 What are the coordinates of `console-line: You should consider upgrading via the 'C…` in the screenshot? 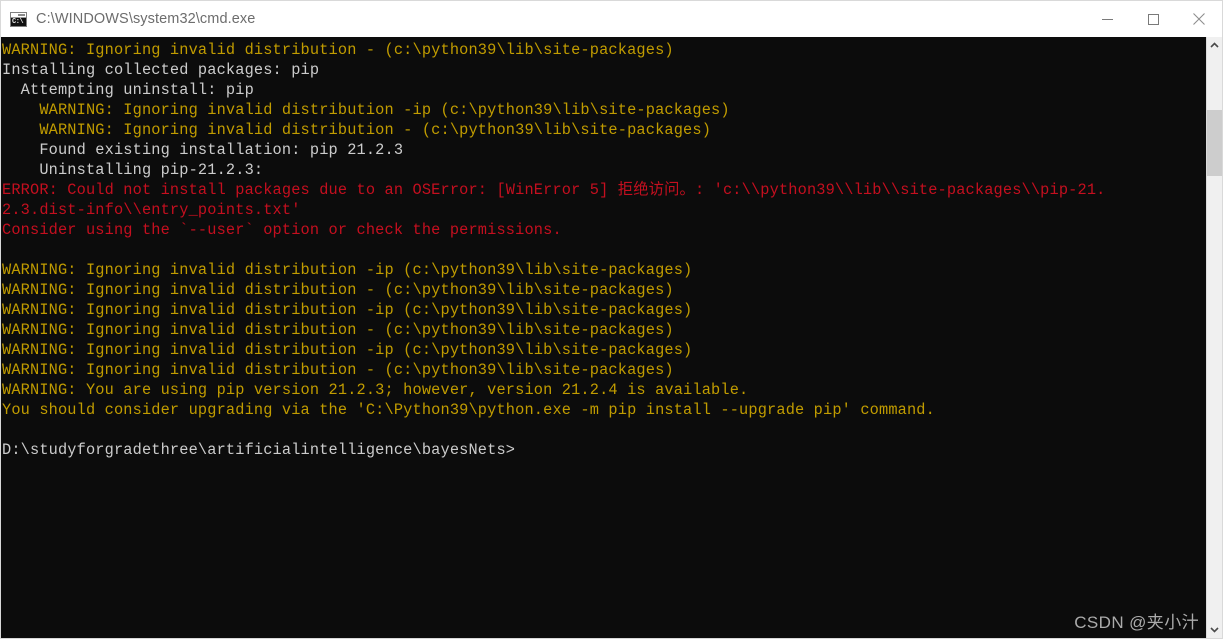 It's located at (468, 410).